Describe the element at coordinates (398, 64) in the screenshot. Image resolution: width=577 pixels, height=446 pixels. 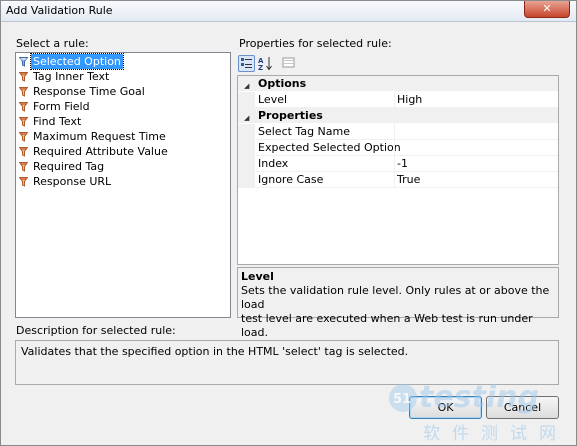
I see `property-grid-toolbar: A Z` at that location.